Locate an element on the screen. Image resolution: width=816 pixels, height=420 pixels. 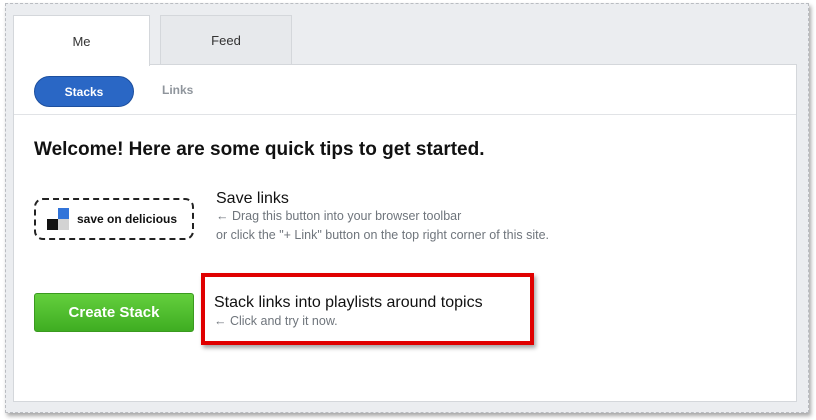
save-on-delicious-bookmarklet: save on delicious is located at coordinates (114, 219).